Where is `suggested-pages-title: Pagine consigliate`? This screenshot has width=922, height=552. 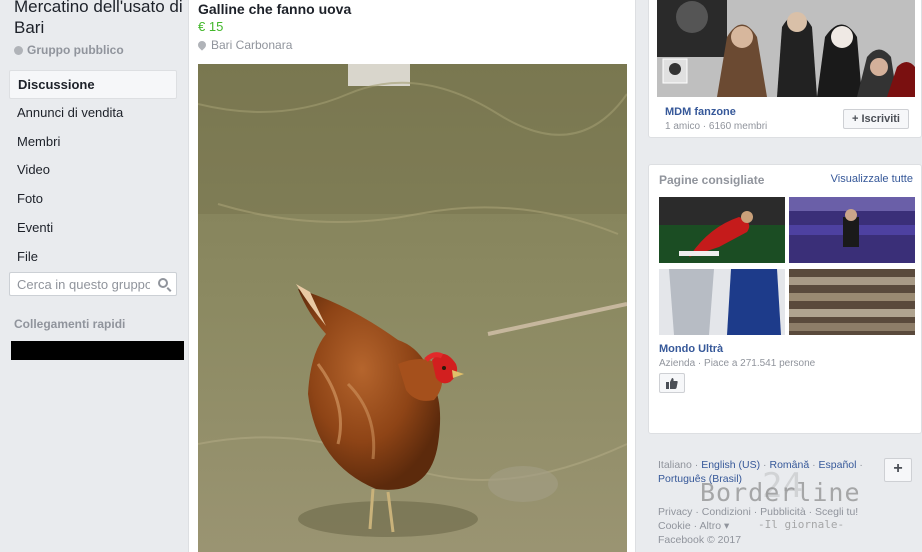 suggested-pages-title: Pagine consigliate is located at coordinates (712, 180).